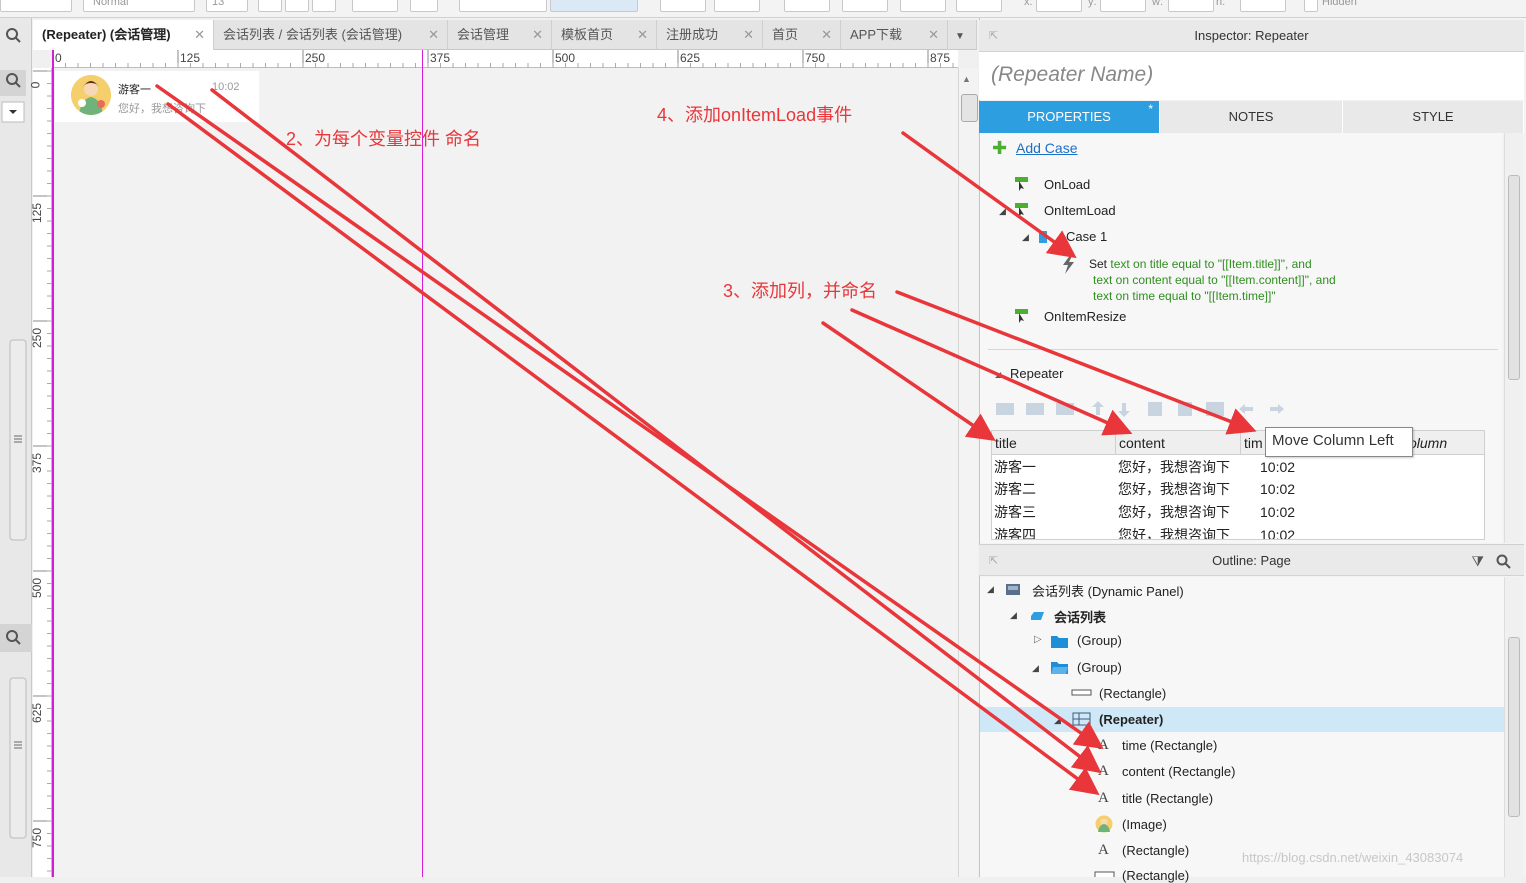  What do you see at coordinates (1167, 798) in the screenshot?
I see `outline-item: title (Rectangle)` at bounding box center [1167, 798].